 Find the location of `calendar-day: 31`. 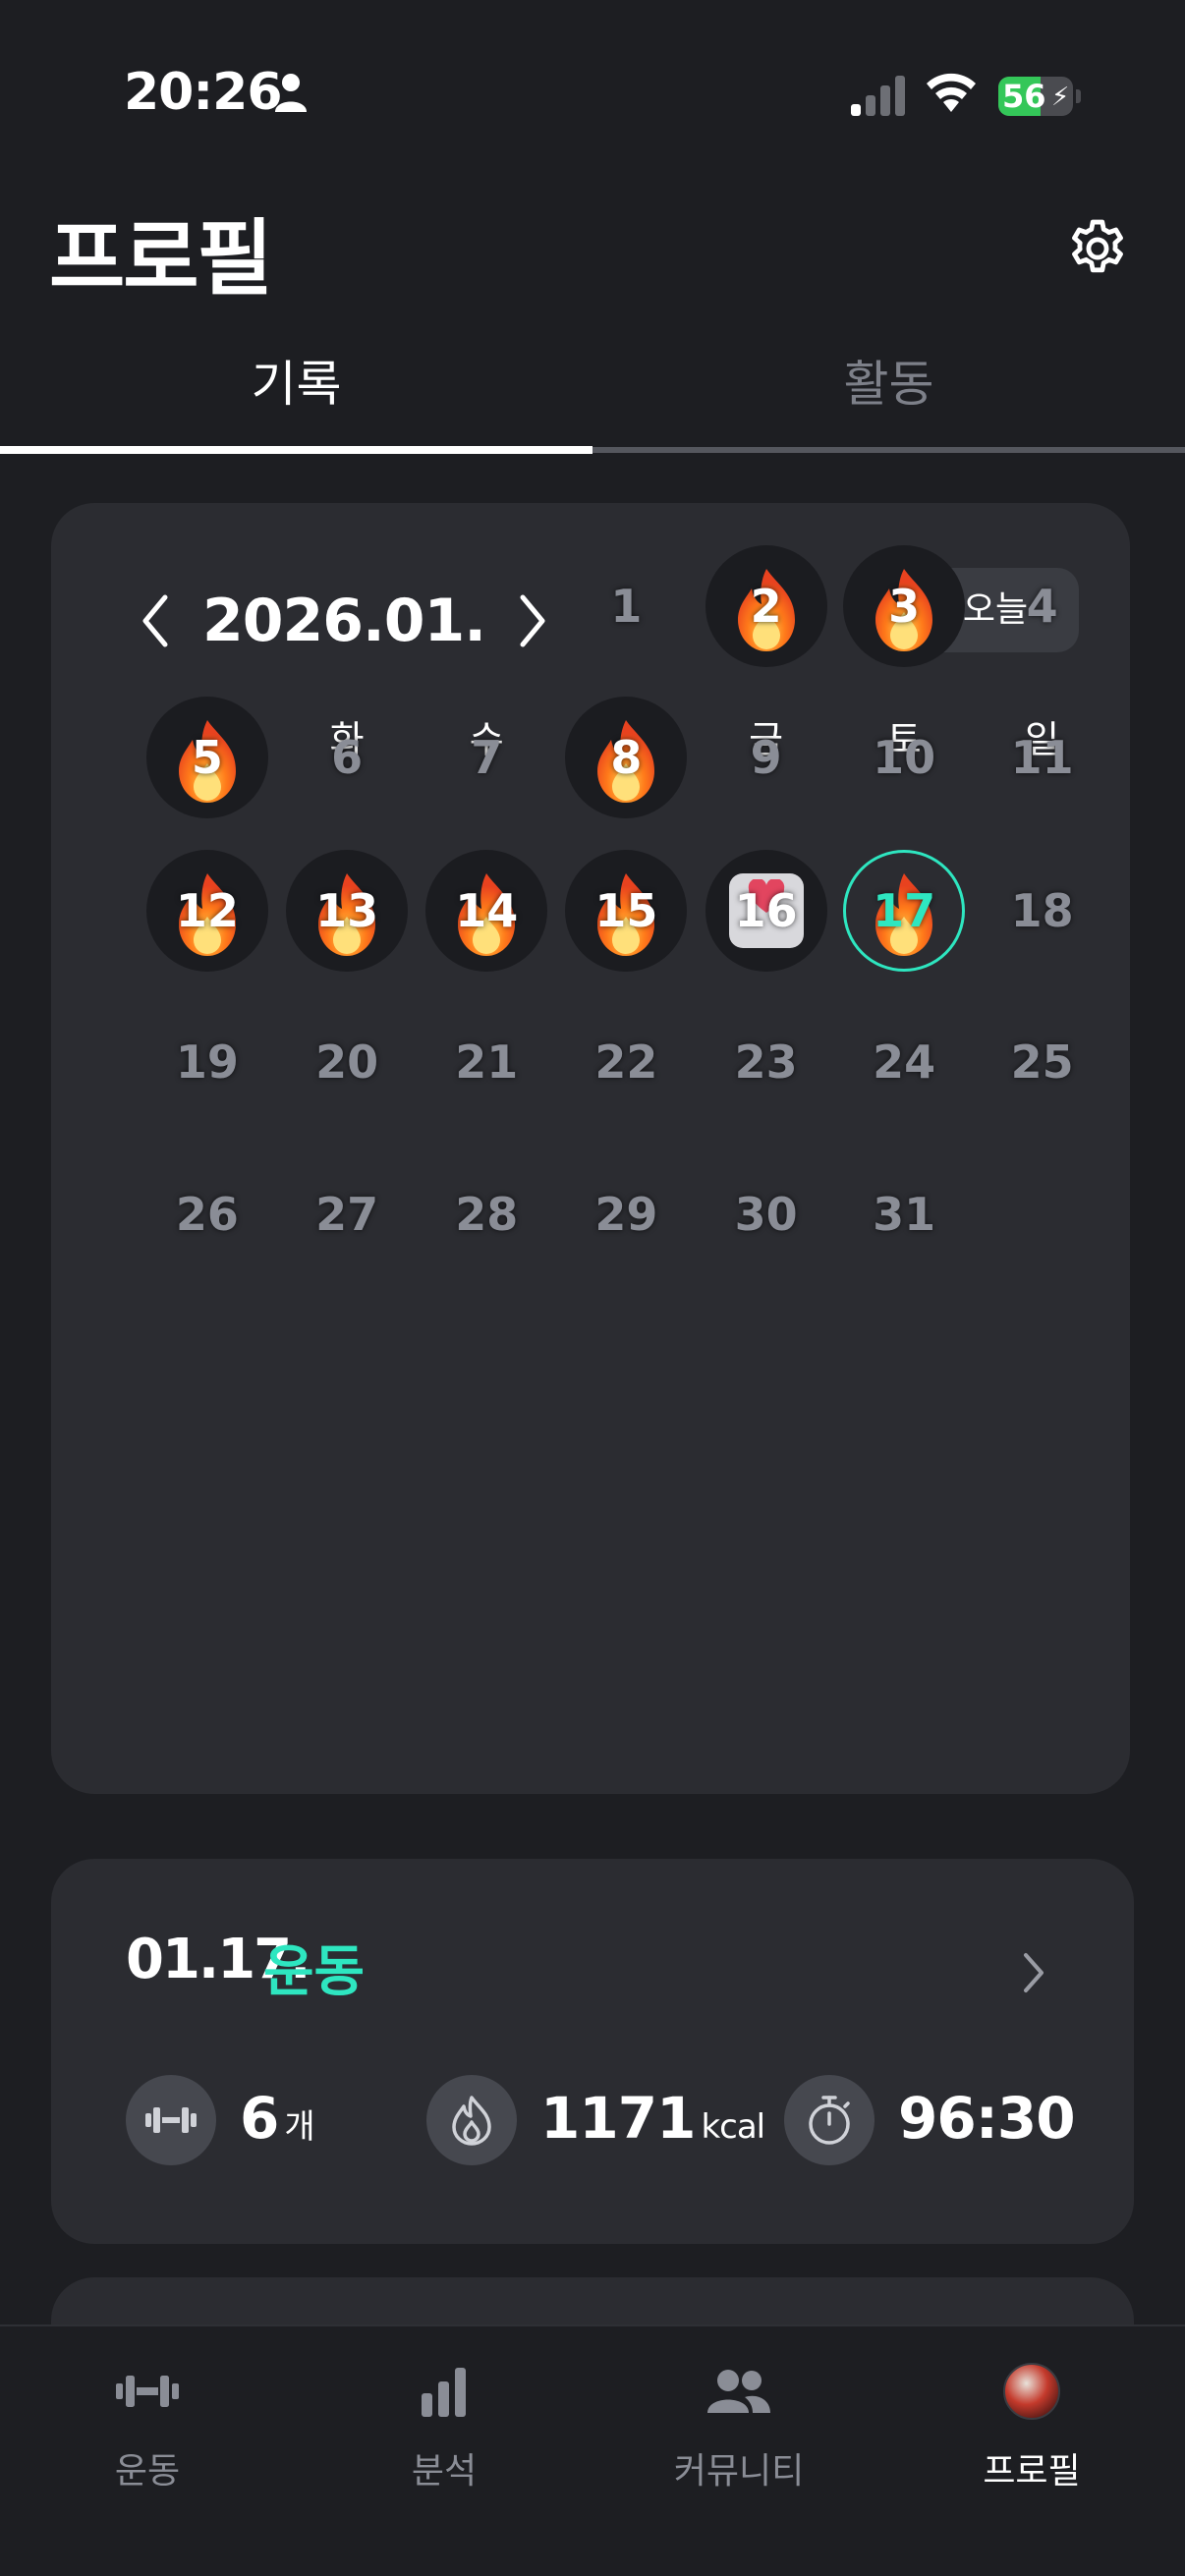

calendar-day: 31 is located at coordinates (904, 1214).